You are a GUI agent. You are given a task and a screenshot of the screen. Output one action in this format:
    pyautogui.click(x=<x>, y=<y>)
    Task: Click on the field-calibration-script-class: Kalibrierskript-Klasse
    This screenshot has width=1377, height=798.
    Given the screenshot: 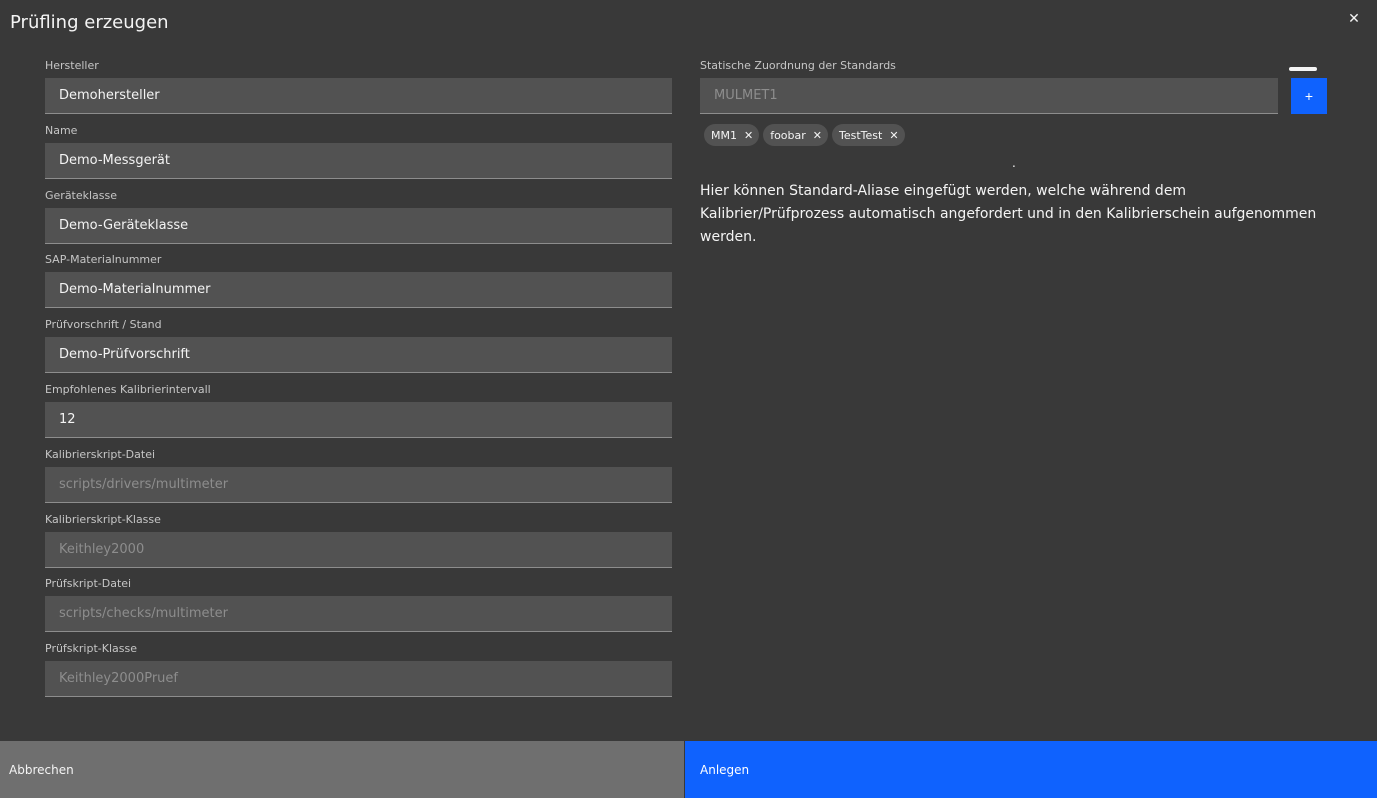 What is the action you would take?
    pyautogui.click(x=358, y=542)
    